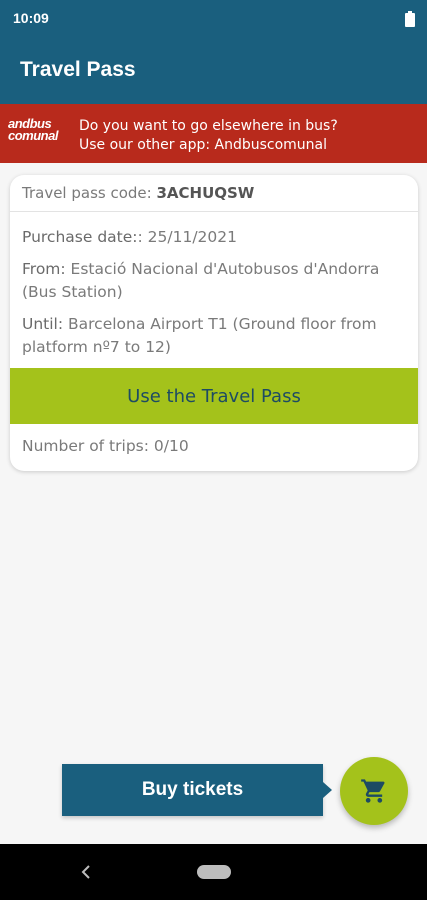 Image resolution: width=427 pixels, height=900 pixels. I want to click on trips-count: Number of trips: 0/10, so click(105, 446).